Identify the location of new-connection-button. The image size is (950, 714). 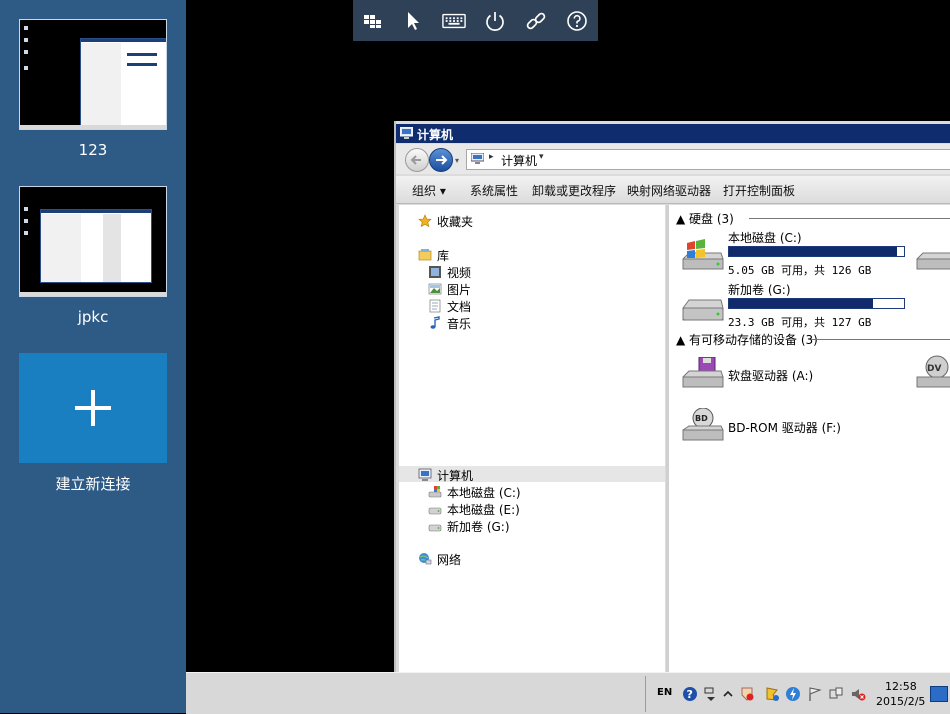
(93, 408).